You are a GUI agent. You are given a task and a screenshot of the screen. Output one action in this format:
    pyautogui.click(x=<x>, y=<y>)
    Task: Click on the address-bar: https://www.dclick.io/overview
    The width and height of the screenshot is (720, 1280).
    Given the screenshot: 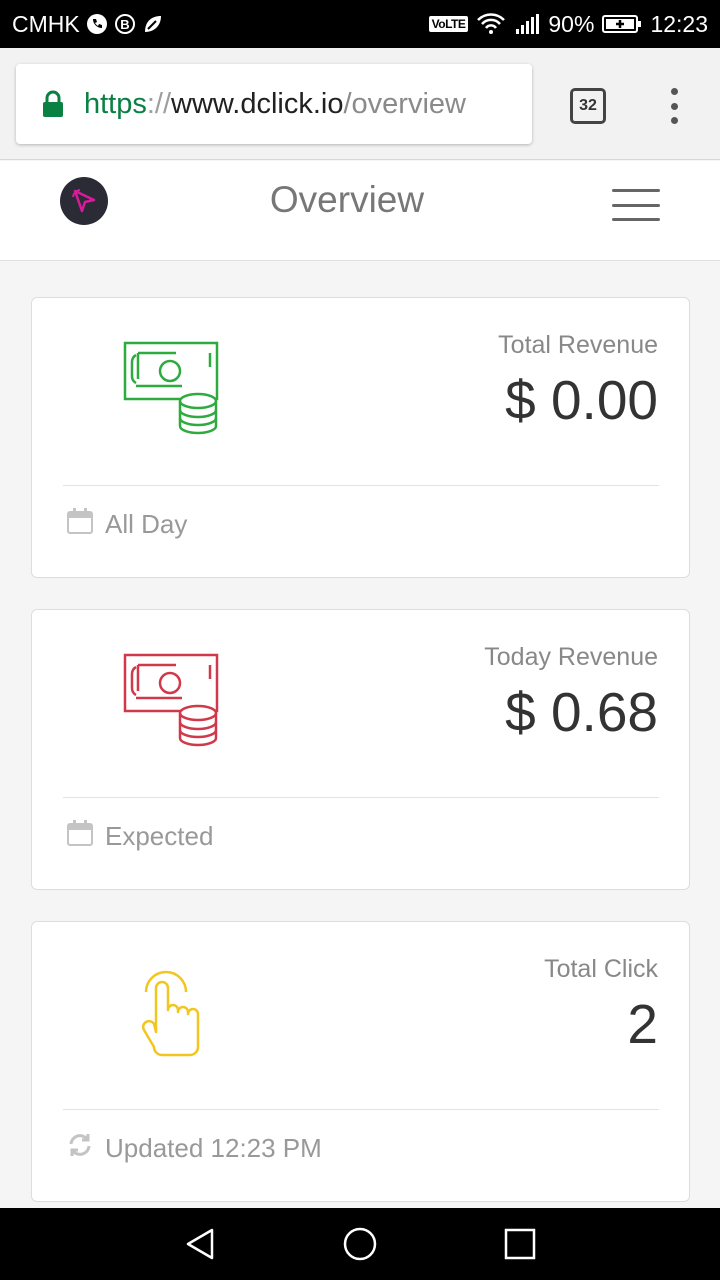 What is the action you would take?
    pyautogui.click(x=274, y=104)
    